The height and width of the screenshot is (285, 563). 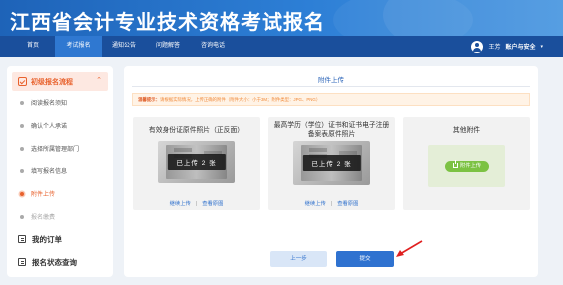 What do you see at coordinates (47, 239) in the screenshot?
I see `sidebar-link-label: 我的订单` at bounding box center [47, 239].